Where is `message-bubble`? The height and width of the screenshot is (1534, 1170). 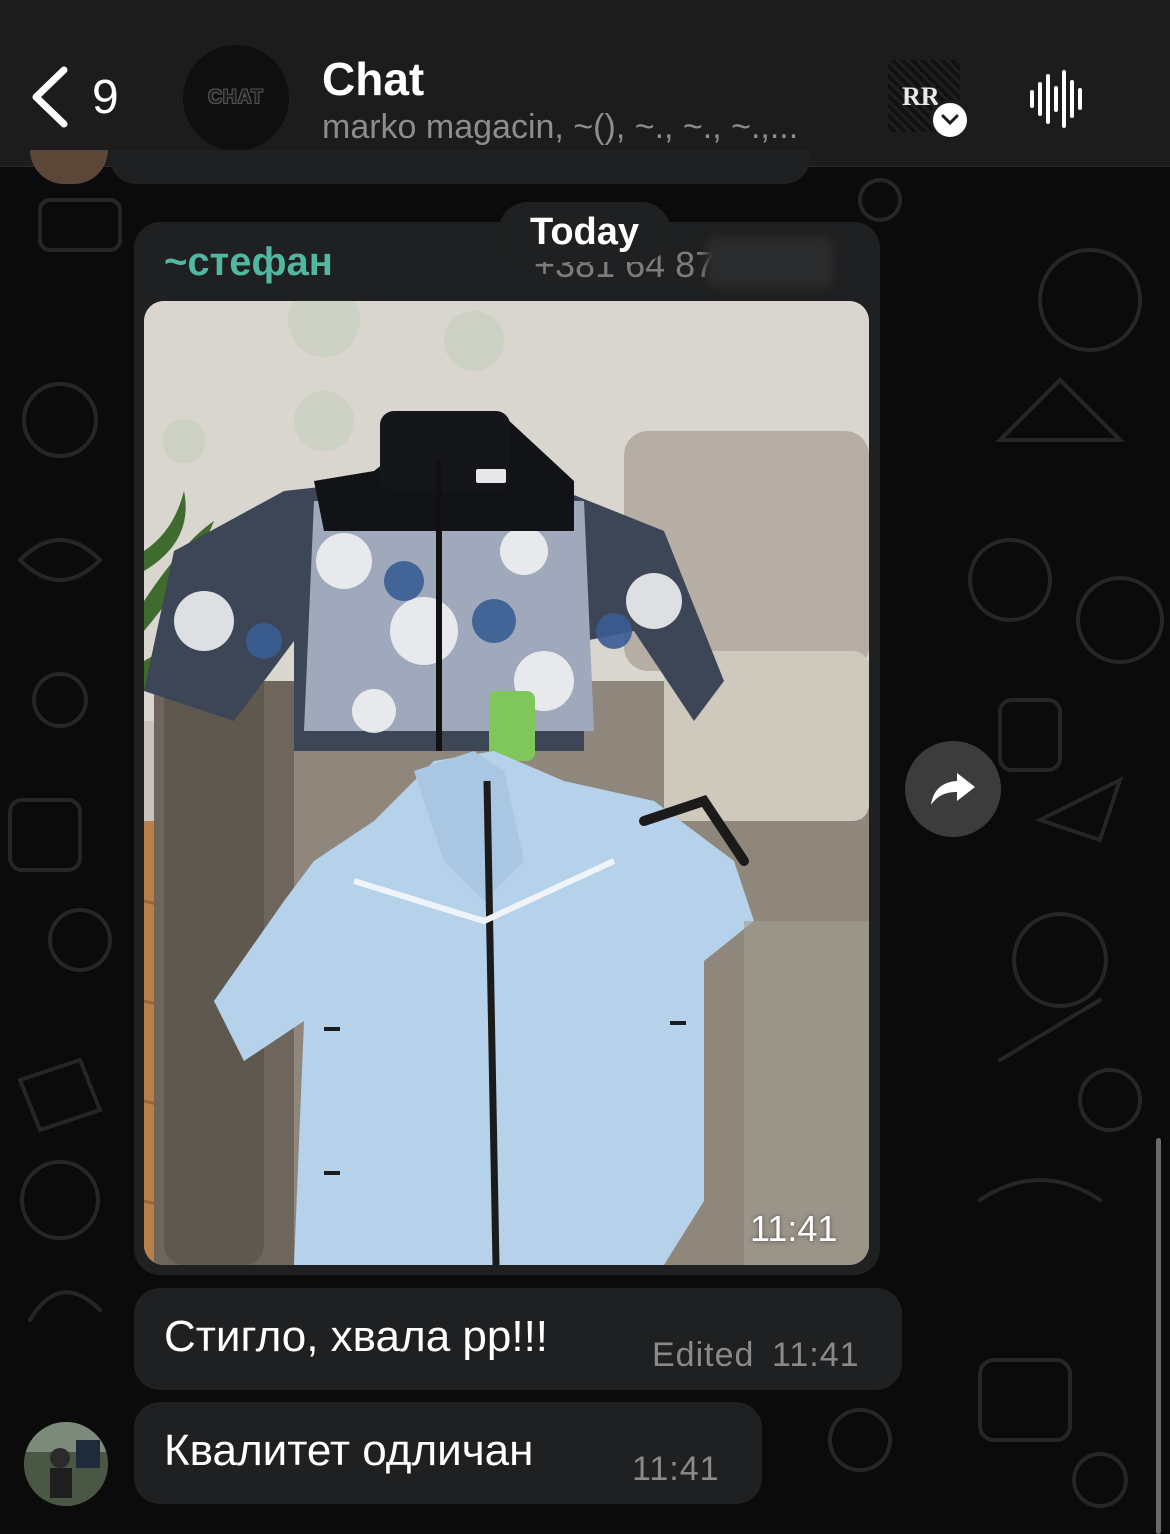 message-bubble is located at coordinates (460, 167).